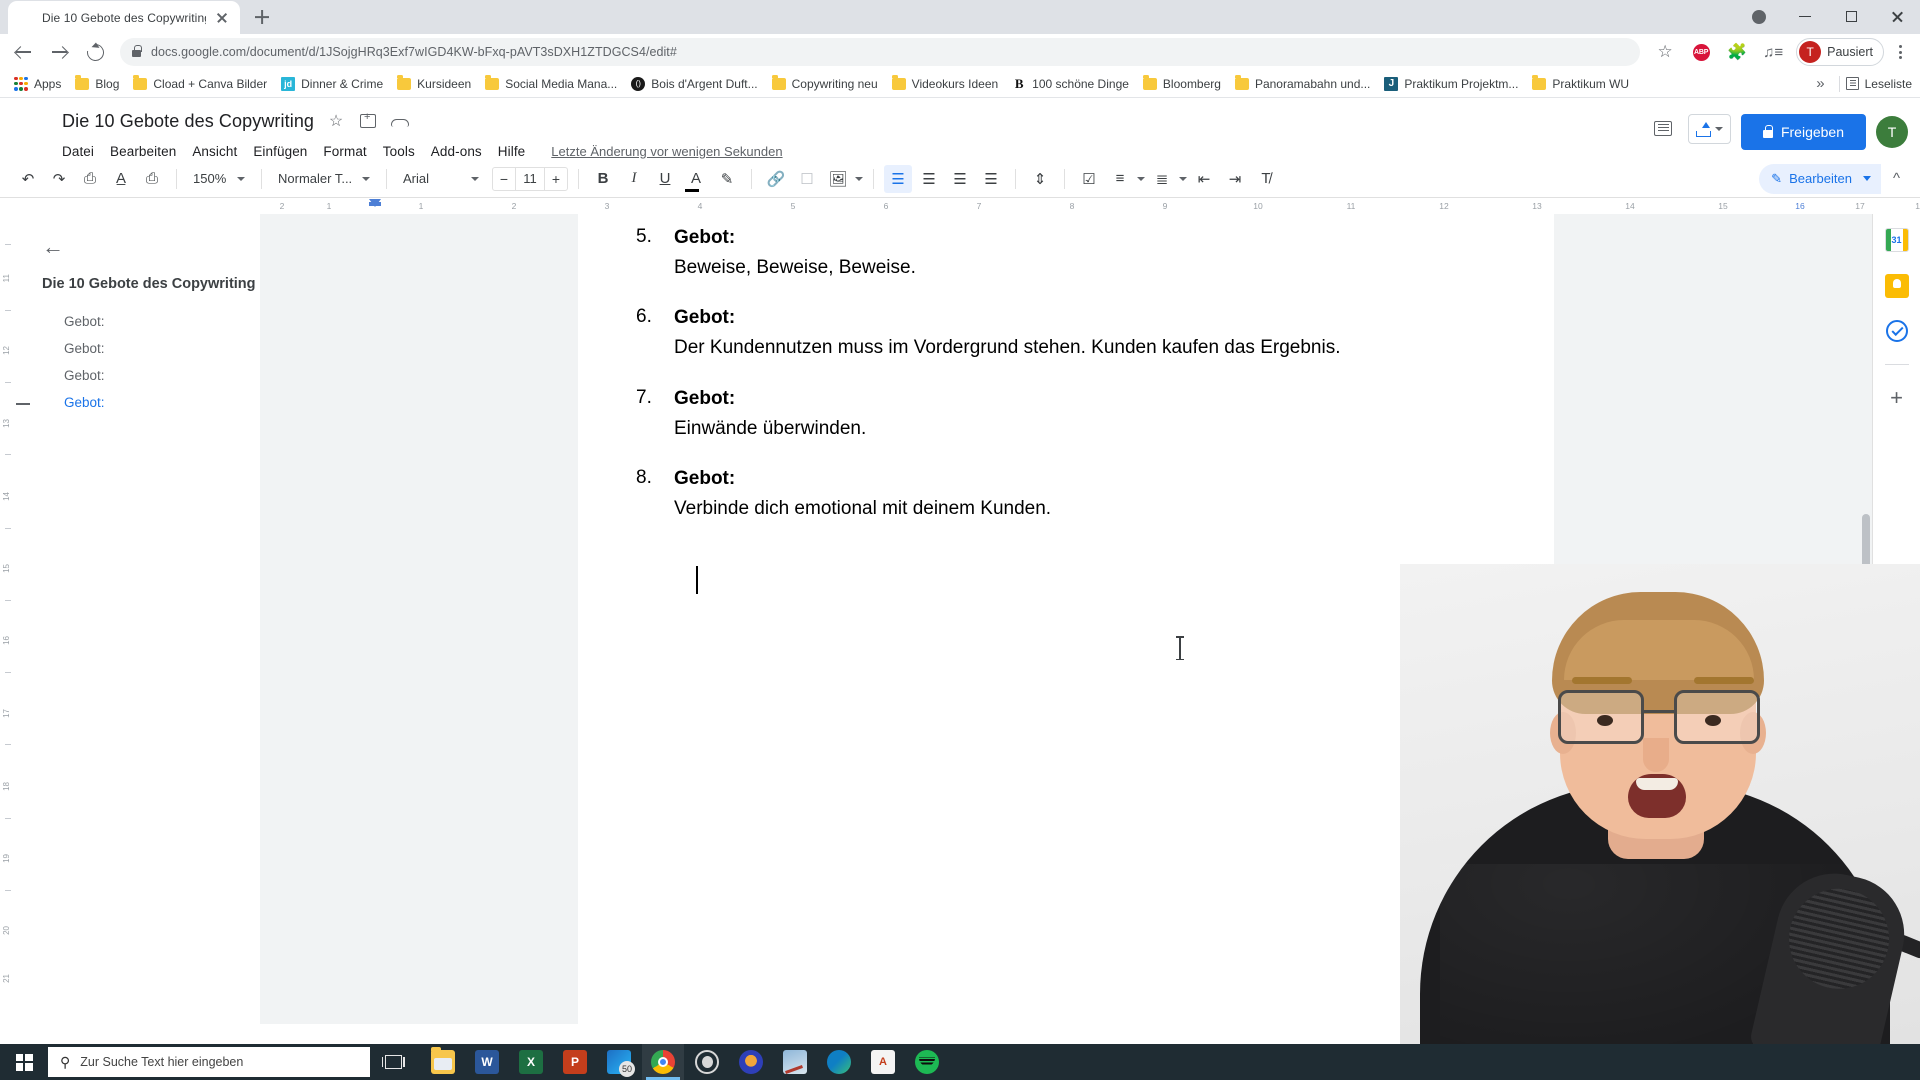  I want to click on close-window-button, so click(1897, 16).